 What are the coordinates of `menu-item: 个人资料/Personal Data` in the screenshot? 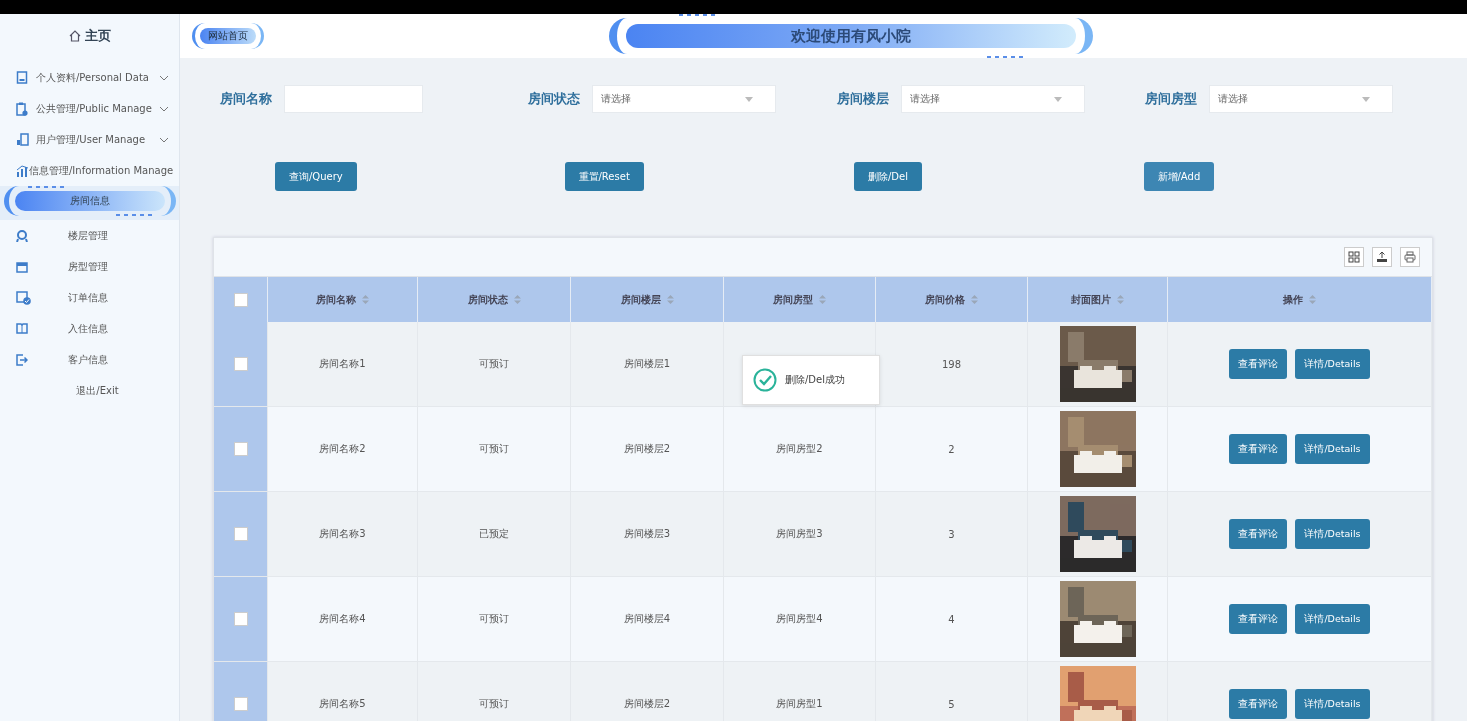 It's located at (89, 77).